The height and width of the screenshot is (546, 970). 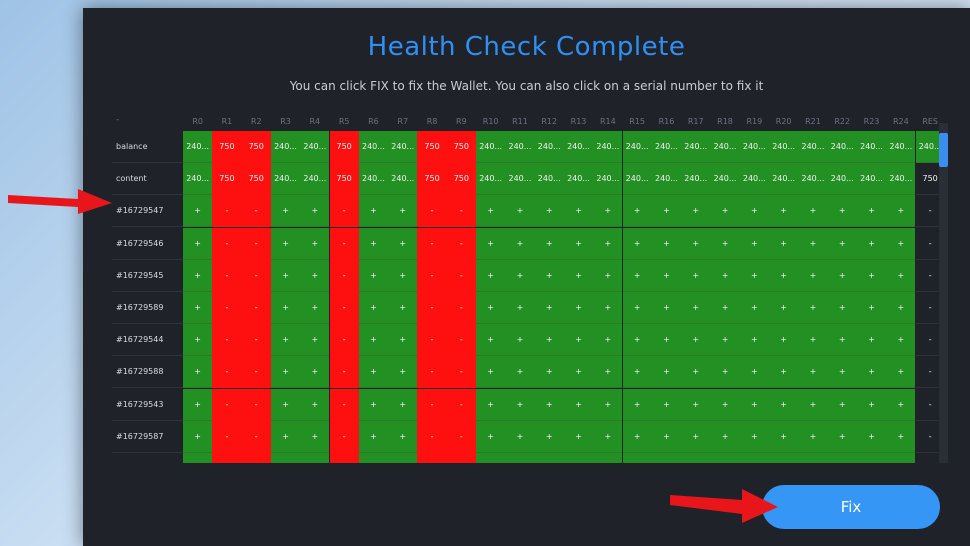 What do you see at coordinates (315, 121) in the screenshot?
I see `column-header: R4` at bounding box center [315, 121].